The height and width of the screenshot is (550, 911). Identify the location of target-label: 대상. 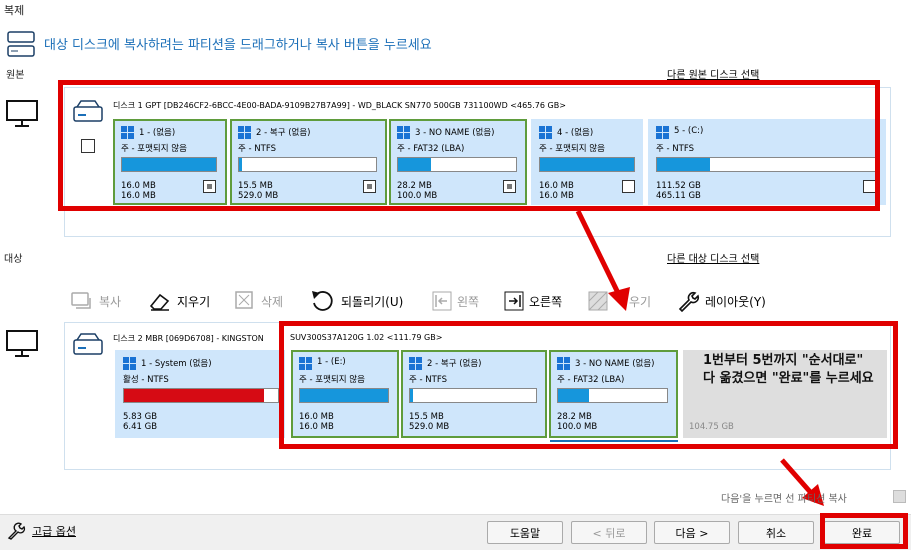
(13, 259).